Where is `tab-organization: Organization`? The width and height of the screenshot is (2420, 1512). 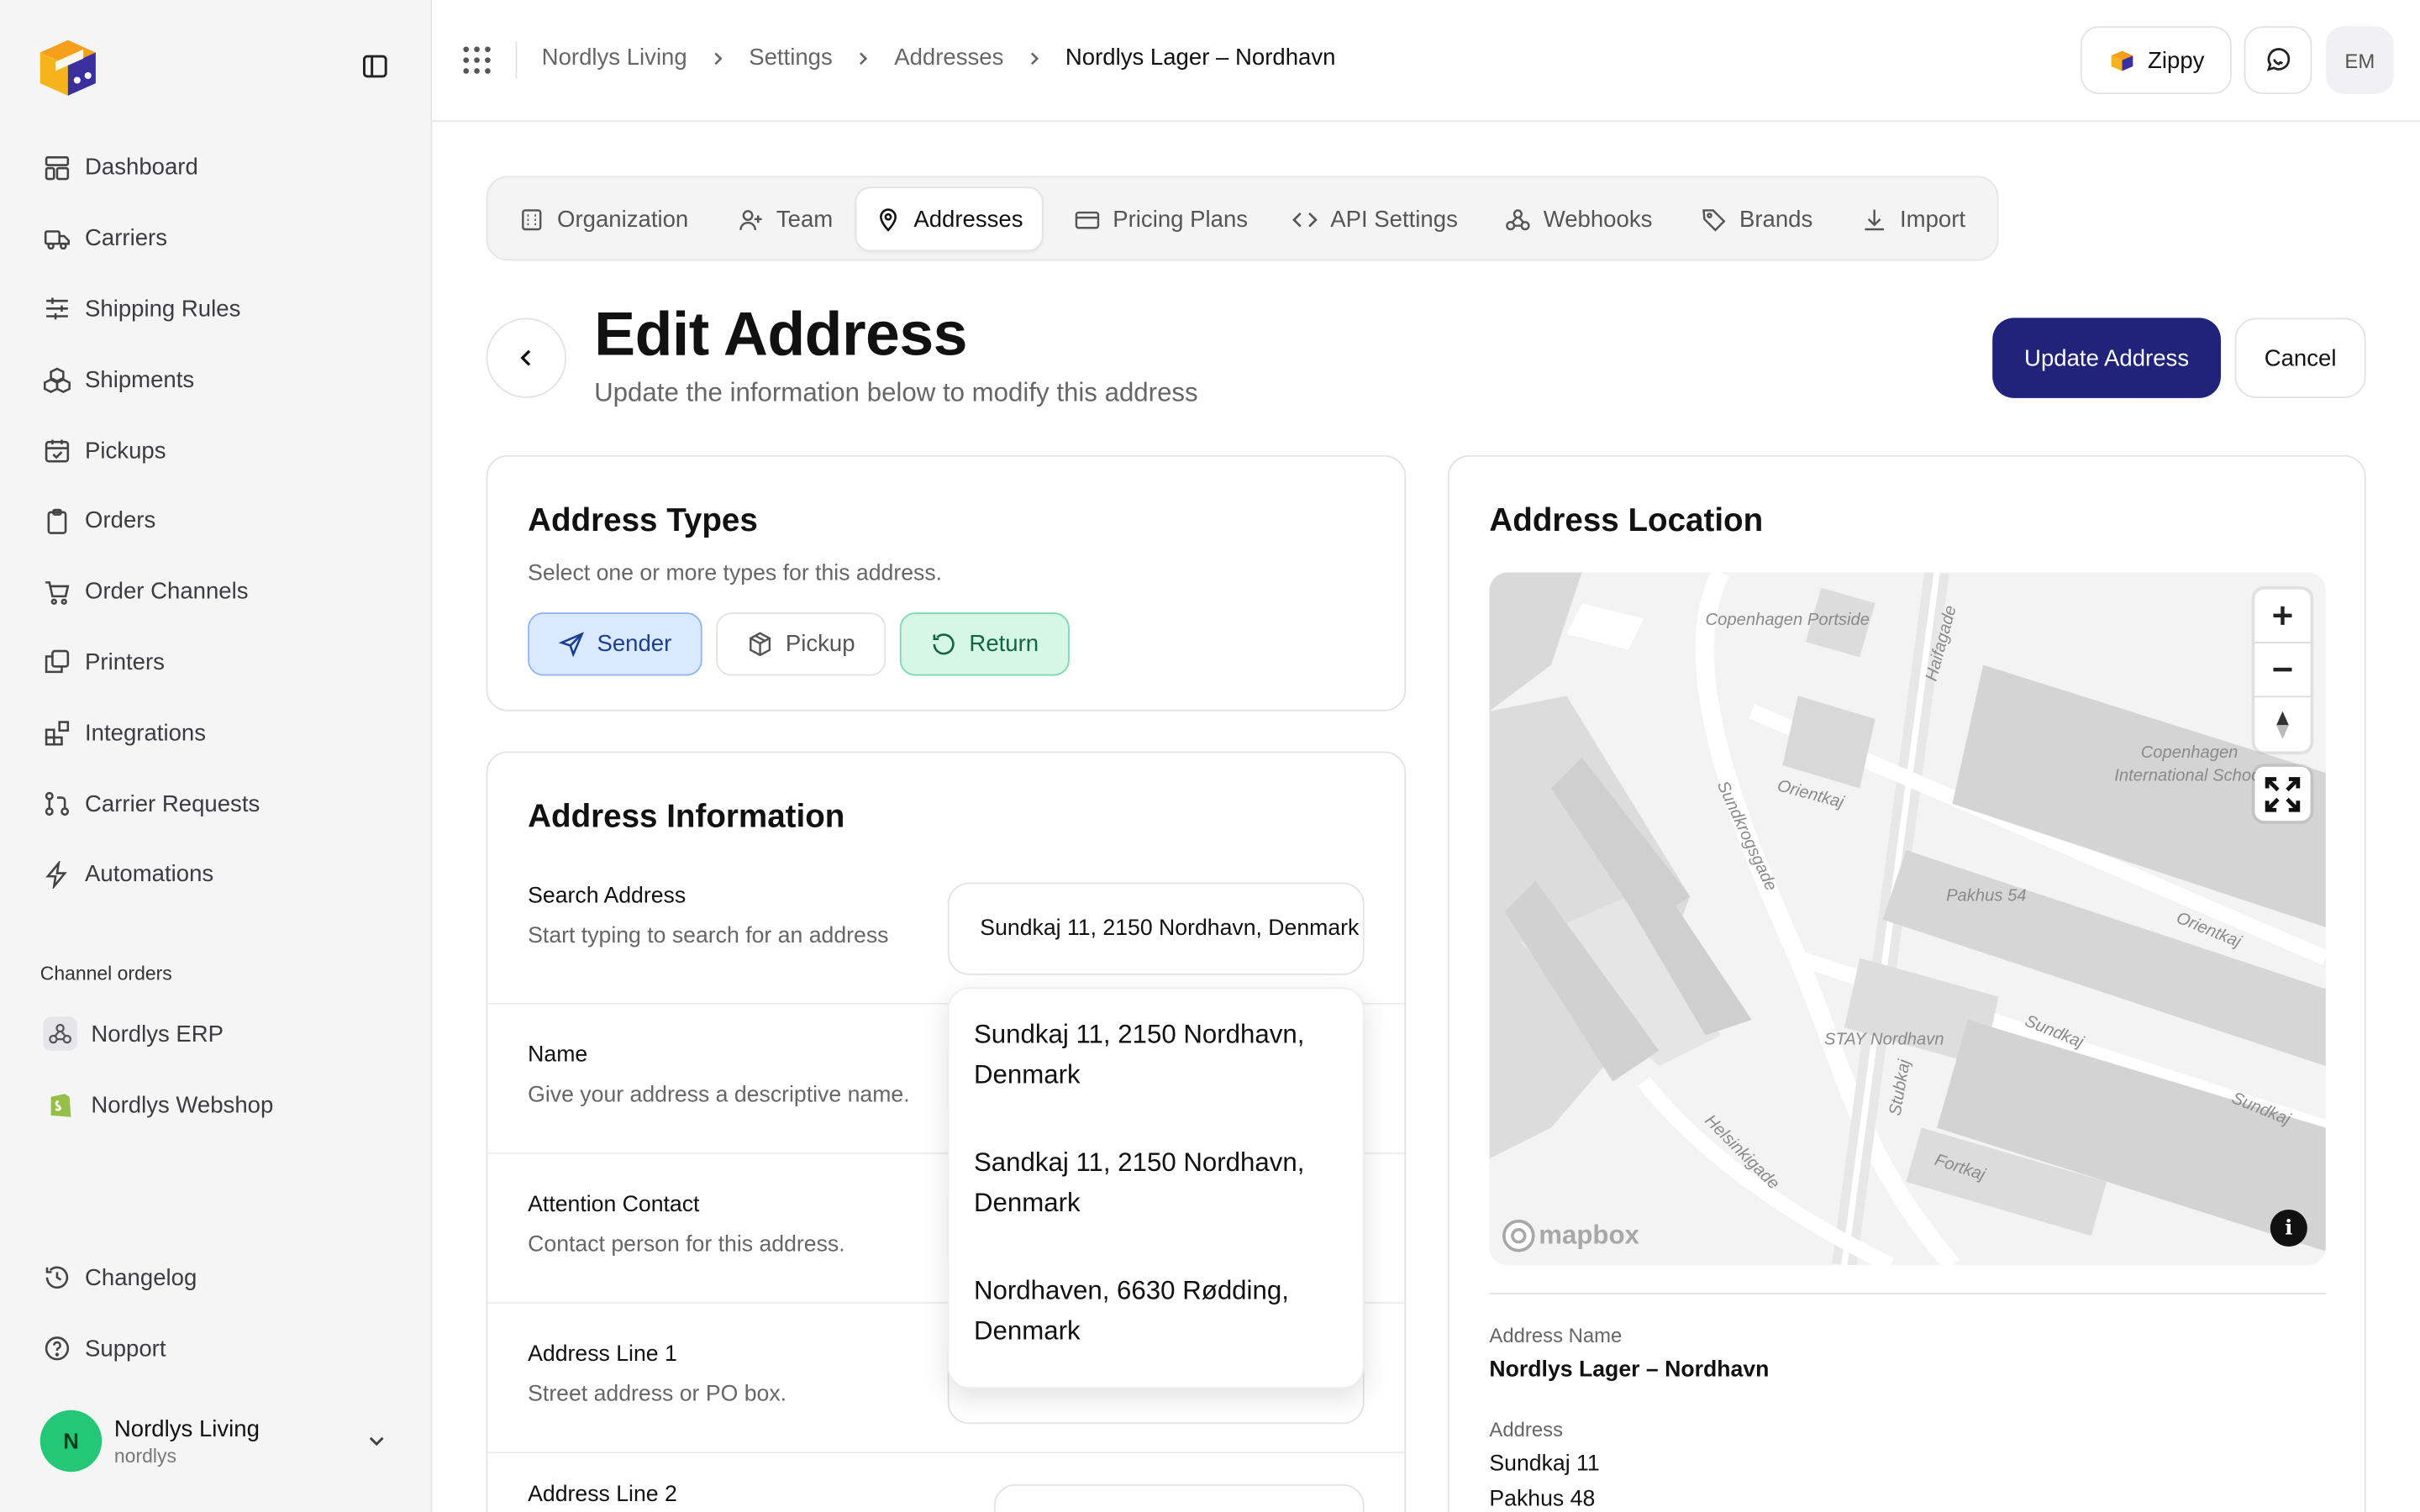 tab-organization: Organization is located at coordinates (603, 218).